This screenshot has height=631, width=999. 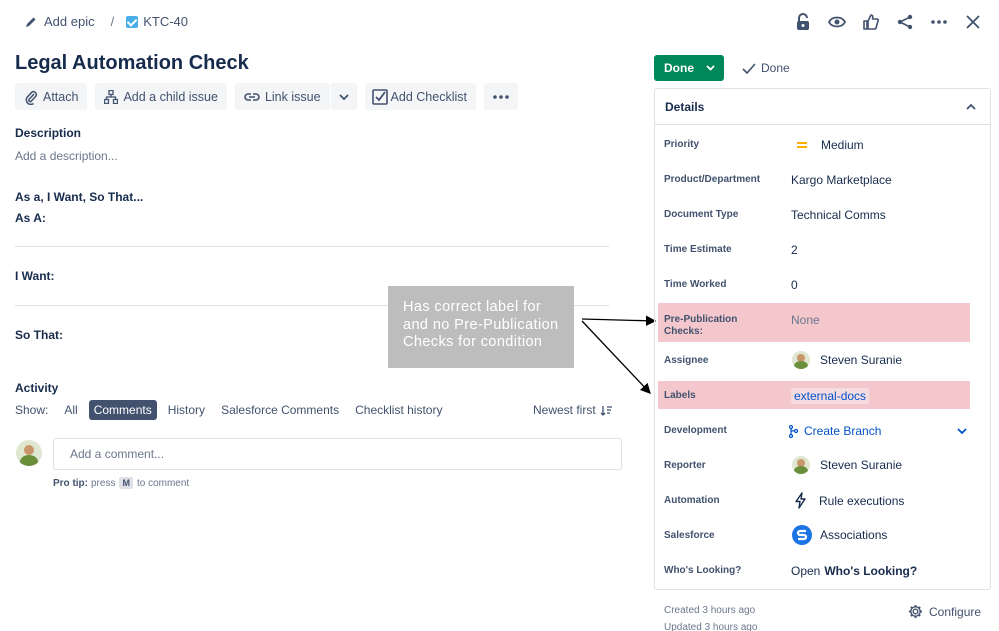 I want to click on status-label: Done, so click(x=679, y=68).